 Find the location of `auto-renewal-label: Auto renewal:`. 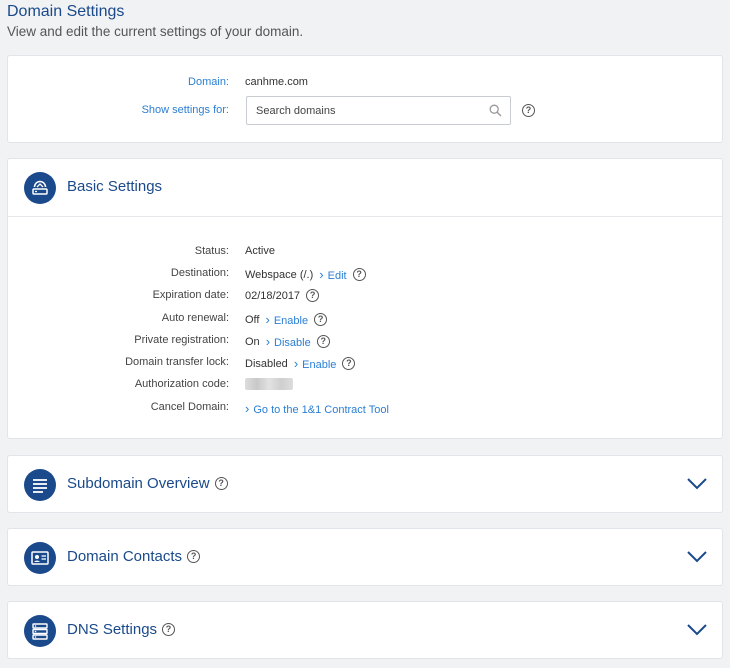

auto-renewal-label: Auto renewal: is located at coordinates (195, 318).